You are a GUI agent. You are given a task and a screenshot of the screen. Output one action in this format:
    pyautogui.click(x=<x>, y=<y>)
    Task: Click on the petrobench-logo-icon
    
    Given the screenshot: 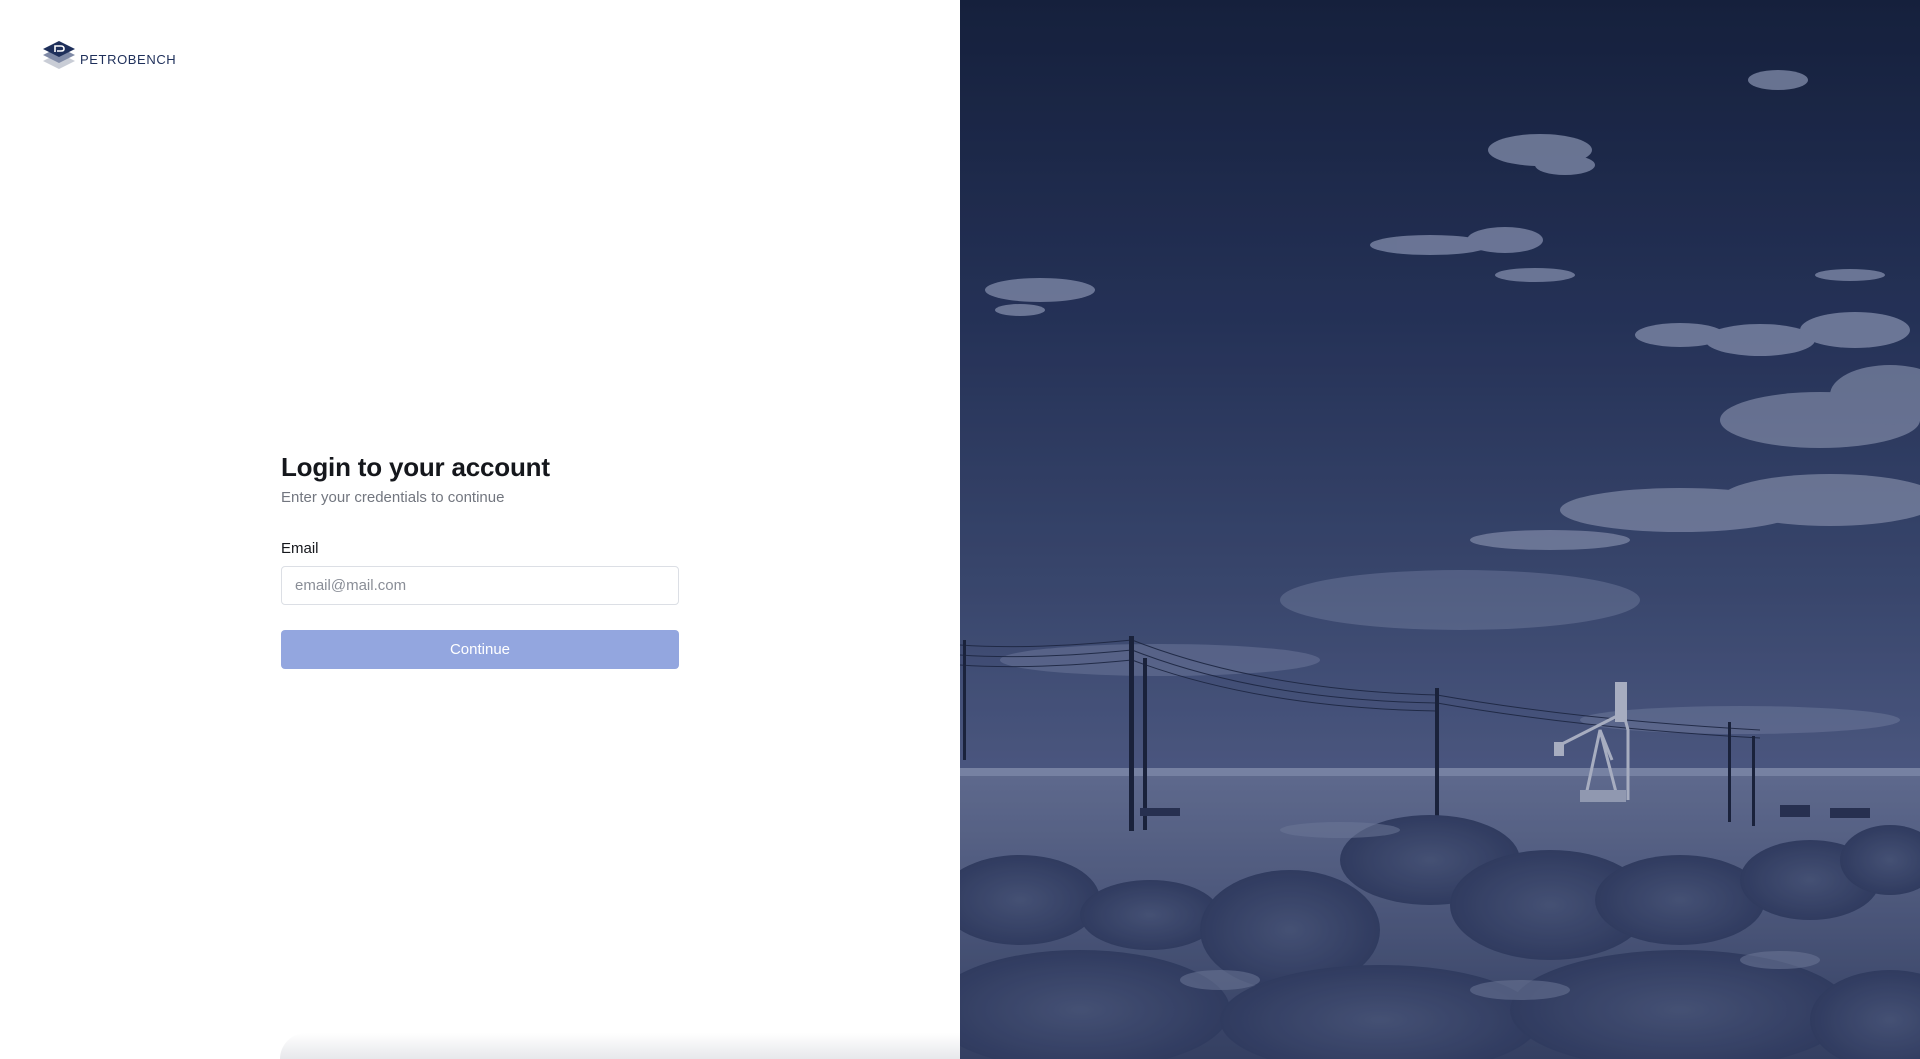 What is the action you would take?
    pyautogui.click(x=59, y=55)
    